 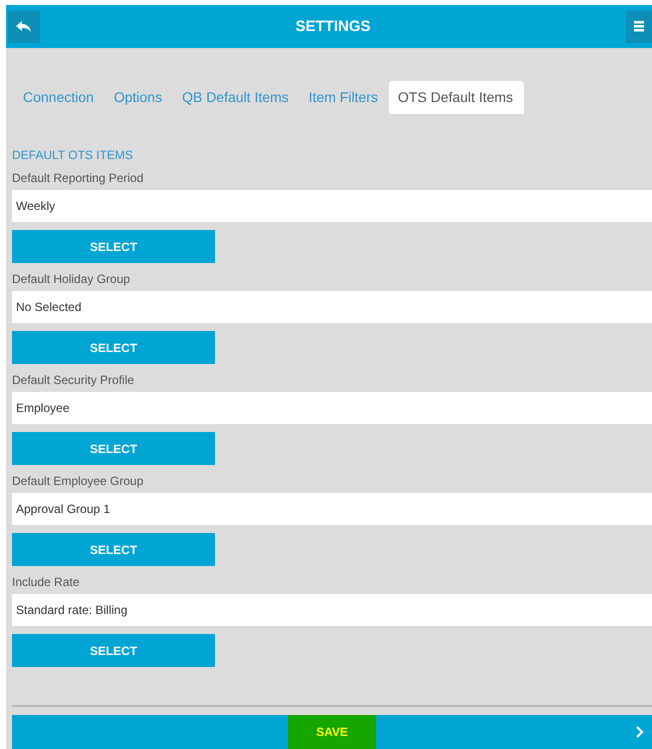 What do you see at coordinates (332, 610) in the screenshot?
I see `input-field: Standard rate: Billing` at bounding box center [332, 610].